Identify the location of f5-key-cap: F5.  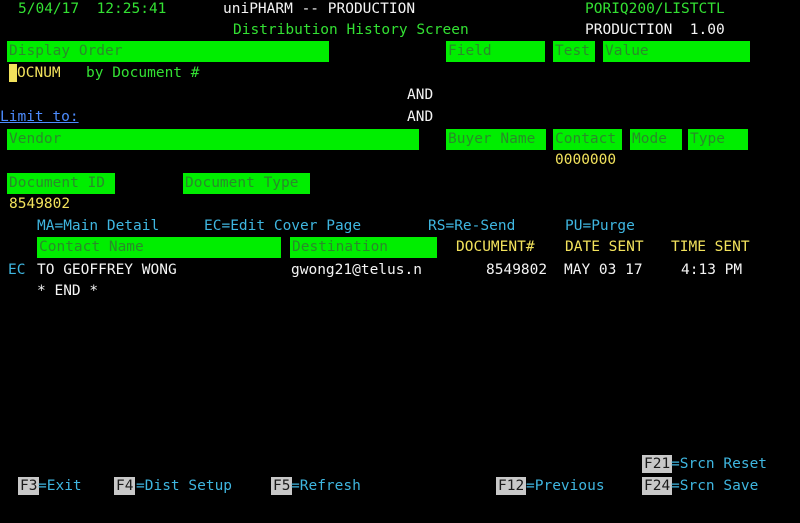
(282, 486).